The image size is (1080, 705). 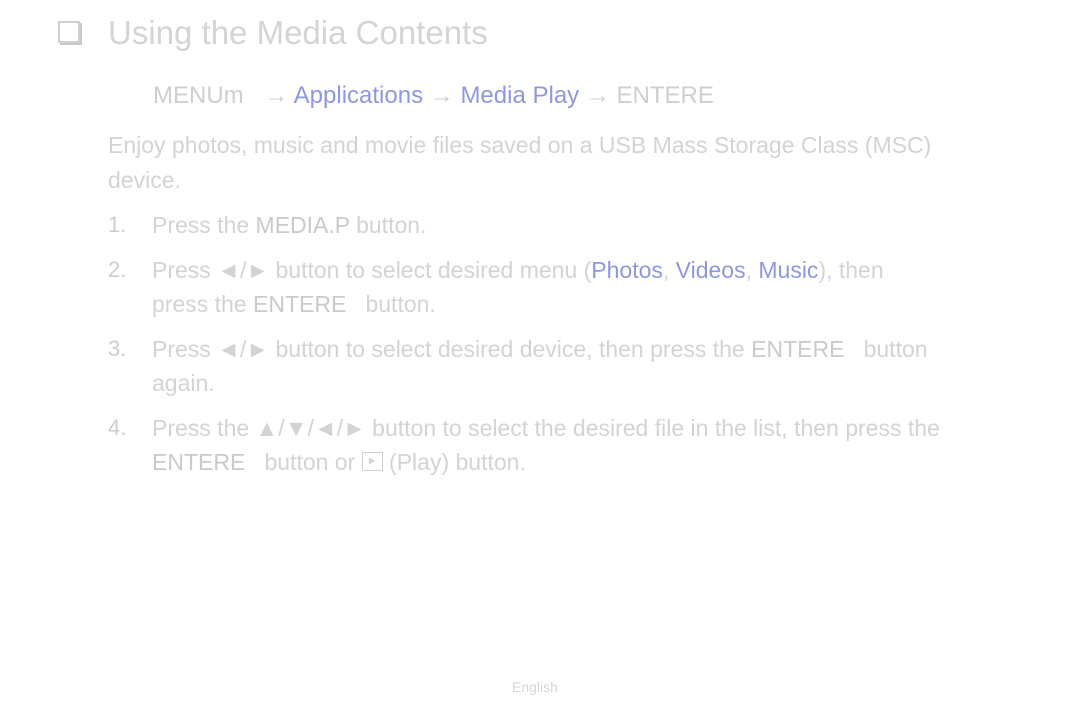 What do you see at coordinates (202, 304) in the screenshot?
I see `step-text: press the` at bounding box center [202, 304].